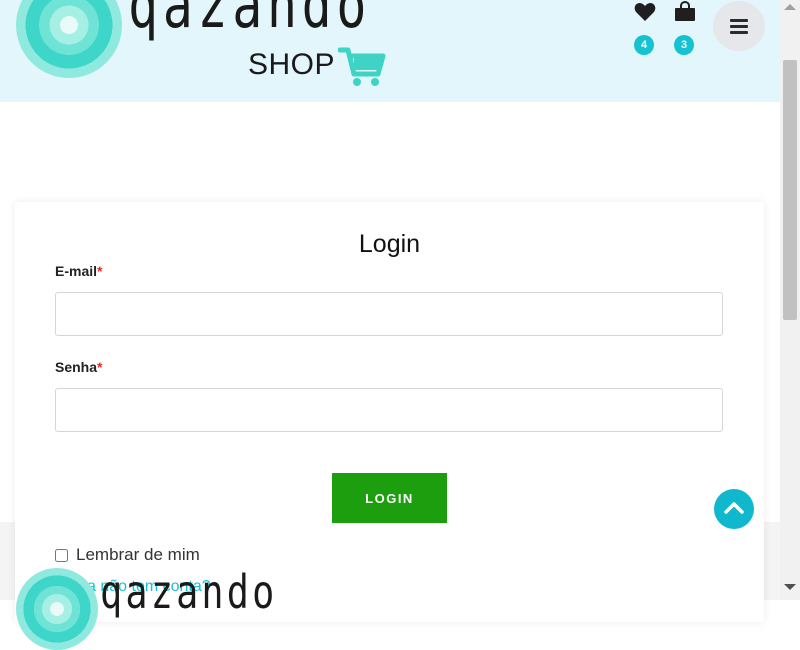  Describe the element at coordinates (389, 498) in the screenshot. I see `login-button: LOGIN` at that location.